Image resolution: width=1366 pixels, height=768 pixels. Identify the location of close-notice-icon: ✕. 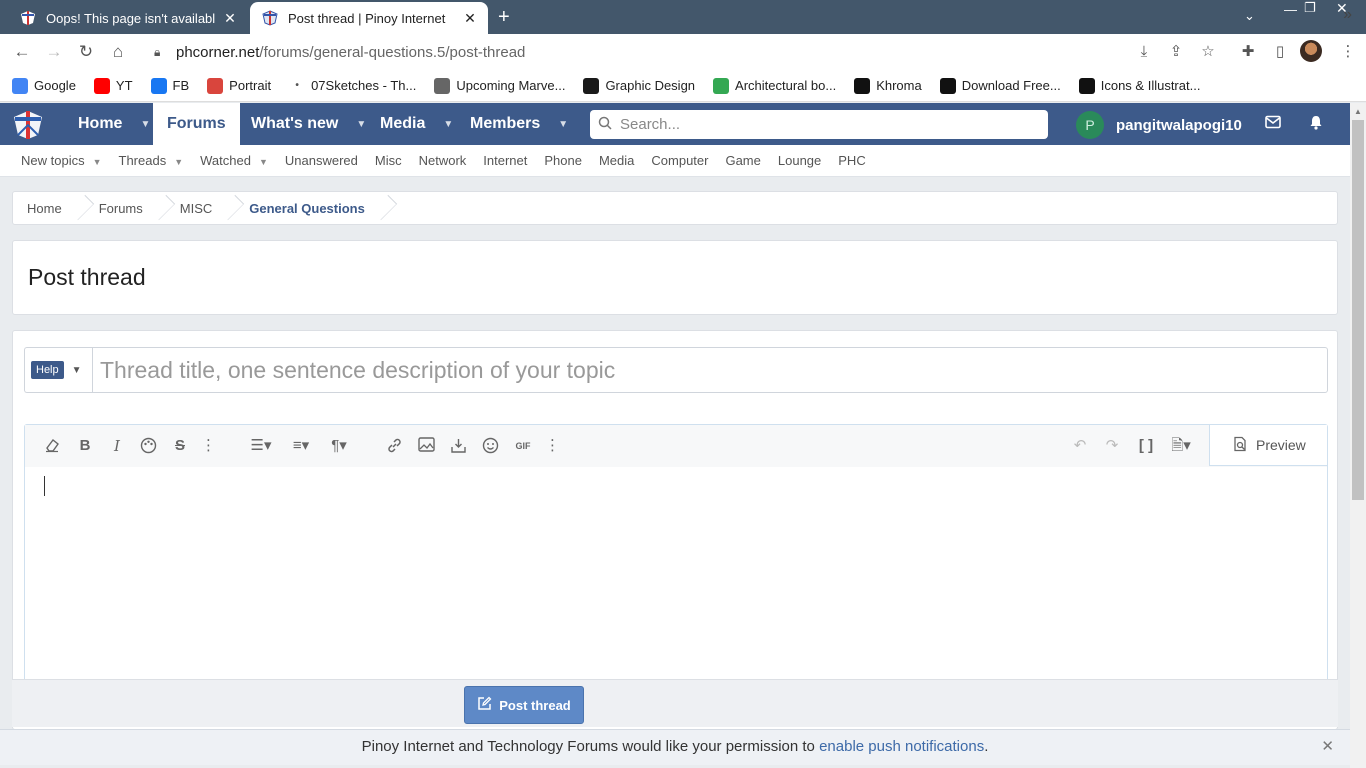
(1327, 747).